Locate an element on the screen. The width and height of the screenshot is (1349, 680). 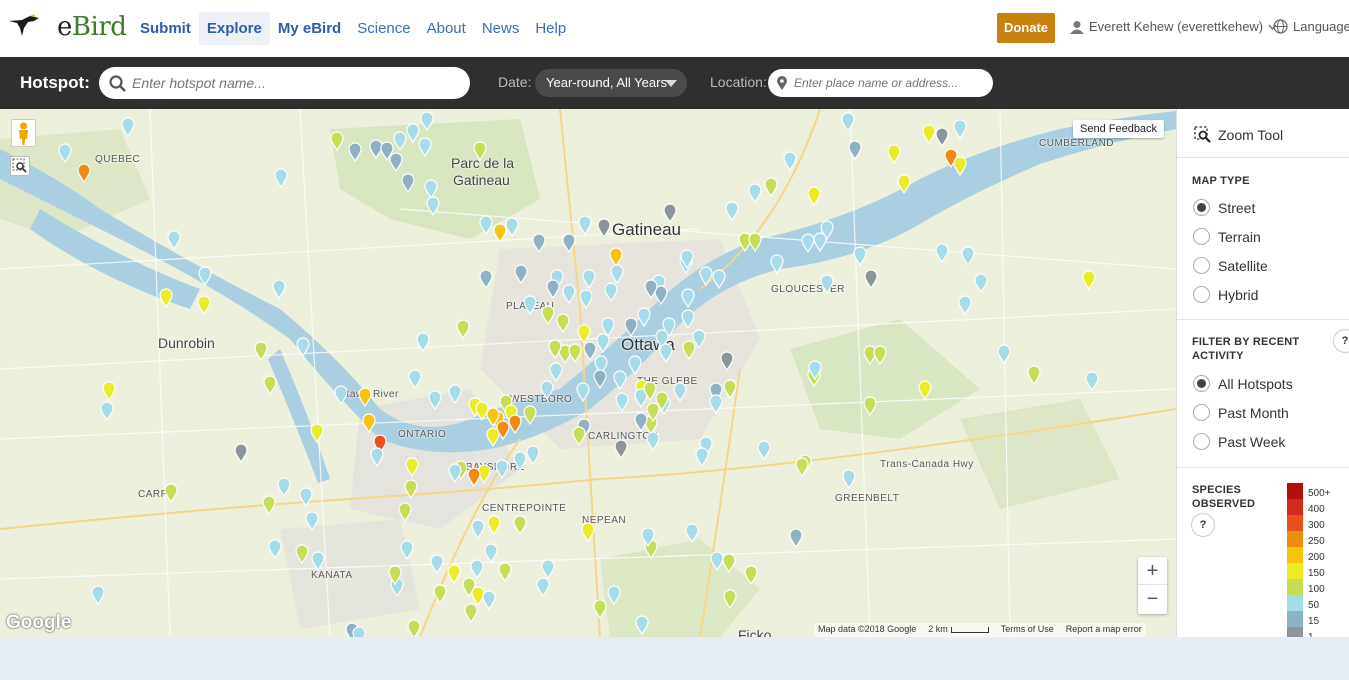
radio-icon is located at coordinates (1201, 441).